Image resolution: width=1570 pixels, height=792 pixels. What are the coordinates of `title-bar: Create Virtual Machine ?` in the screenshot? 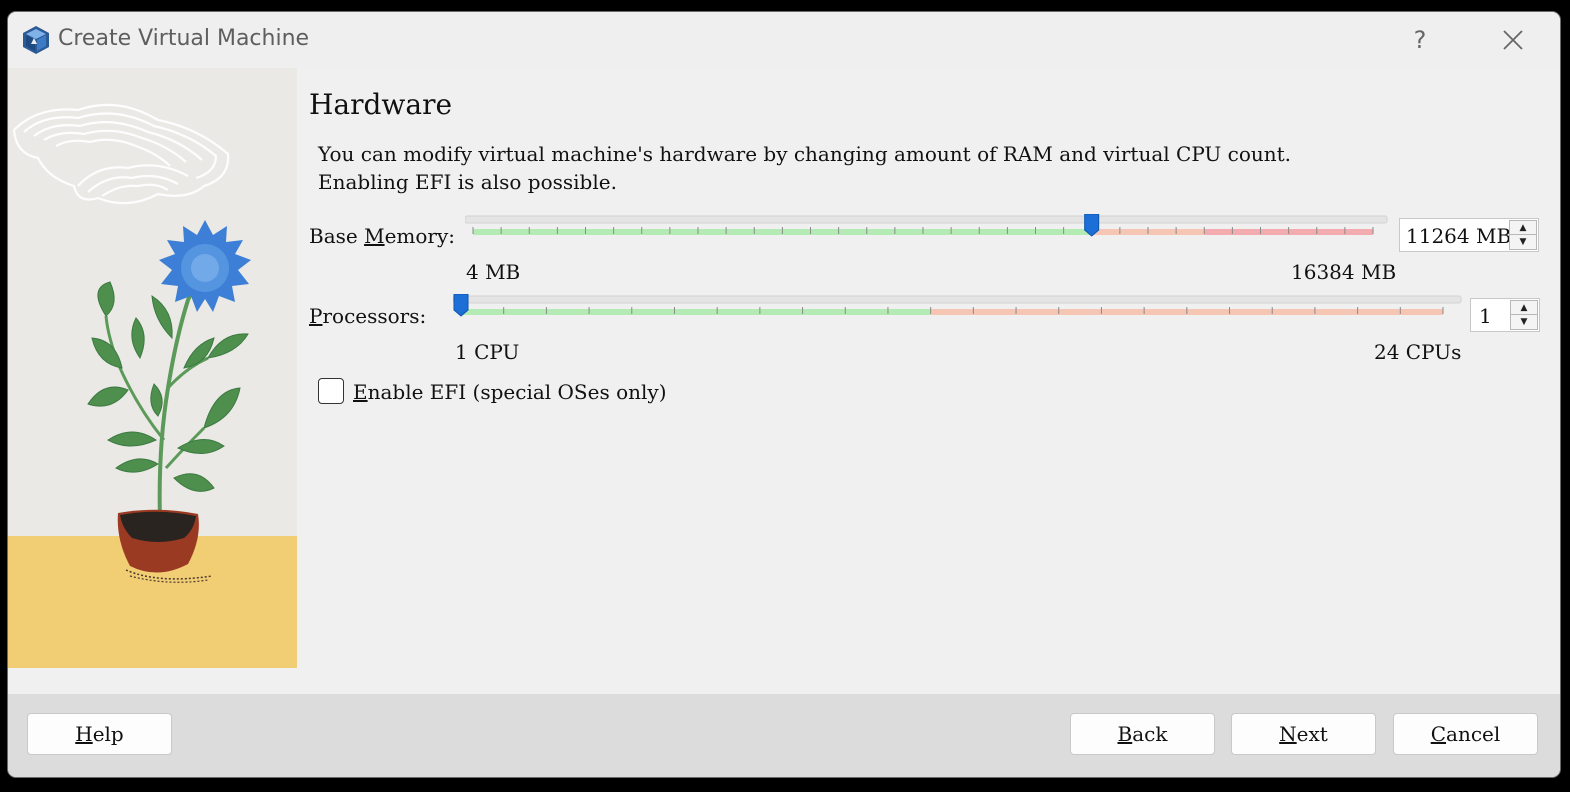 It's located at (784, 40).